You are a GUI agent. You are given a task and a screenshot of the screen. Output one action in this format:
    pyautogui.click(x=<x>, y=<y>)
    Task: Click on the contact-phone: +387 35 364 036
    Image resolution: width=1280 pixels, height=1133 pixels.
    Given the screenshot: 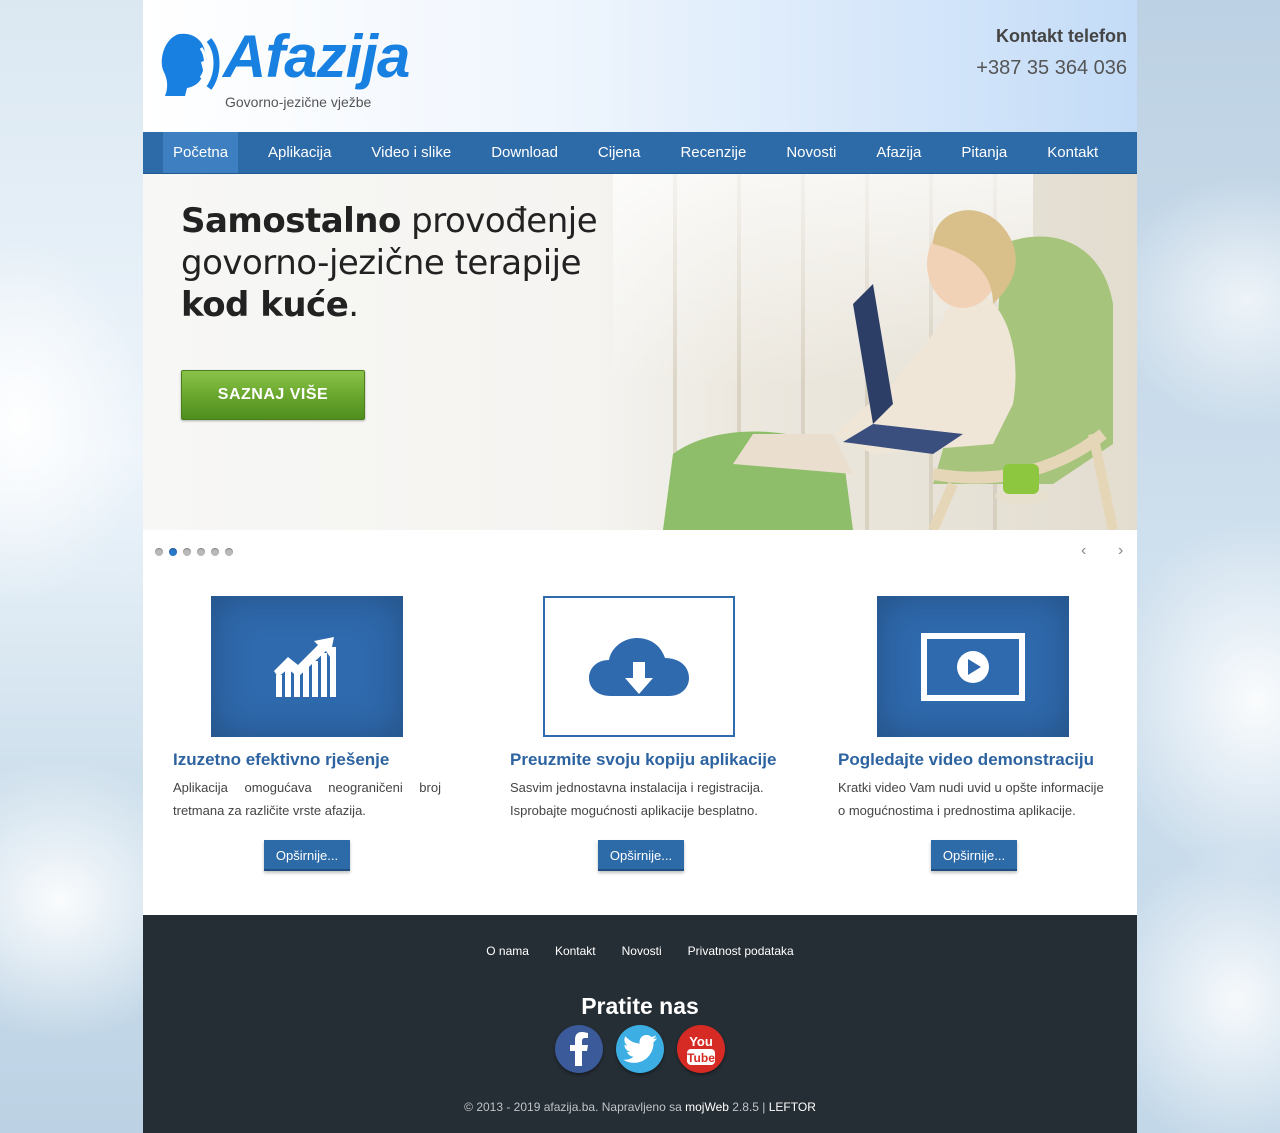 What is the action you would take?
    pyautogui.click(x=1051, y=68)
    